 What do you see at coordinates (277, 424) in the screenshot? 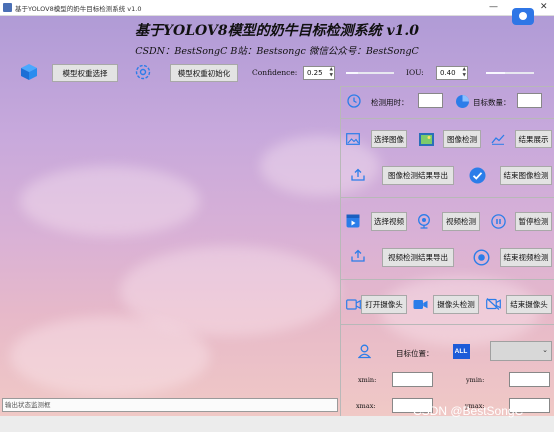
I see `bottom-bar` at bounding box center [277, 424].